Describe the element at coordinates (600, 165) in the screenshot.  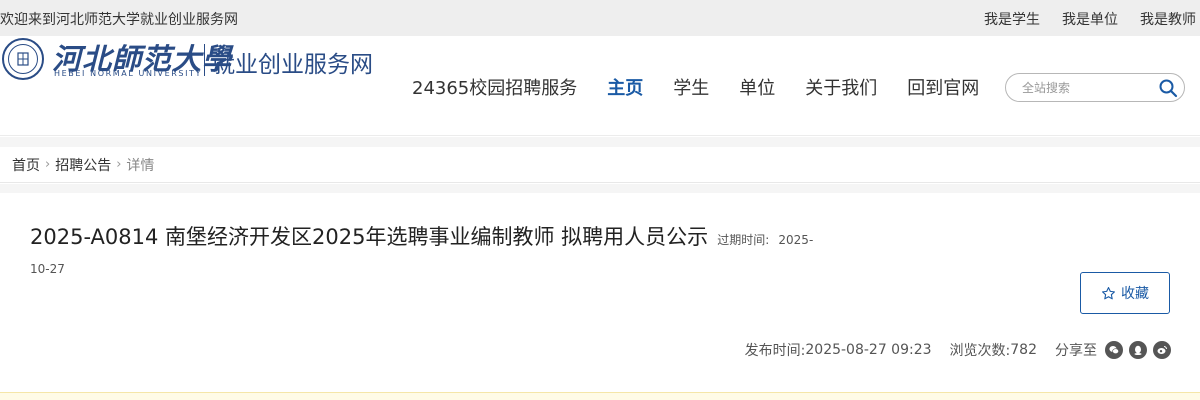
I see `breadcrumb: 首页 › 招聘公告 › 详情` at that location.